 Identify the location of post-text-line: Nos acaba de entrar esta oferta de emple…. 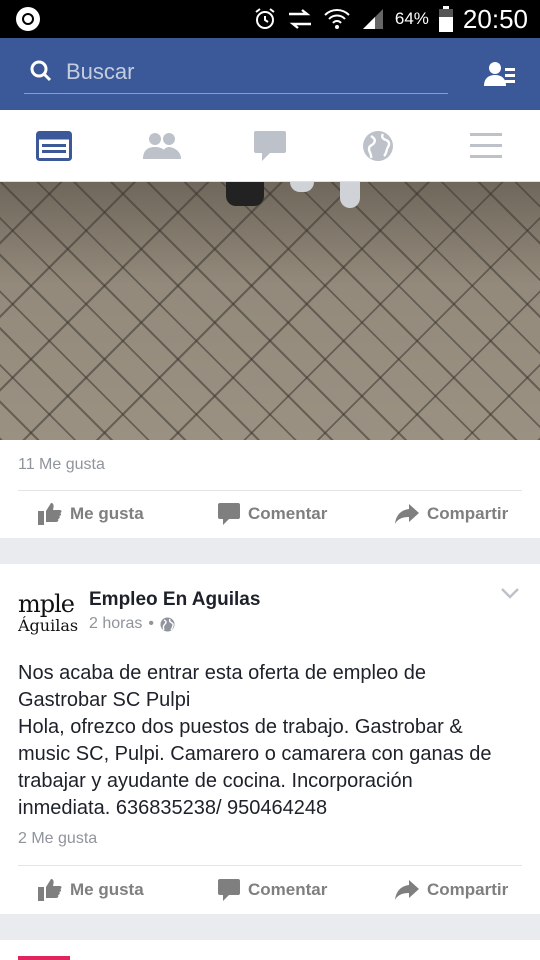
(222, 673).